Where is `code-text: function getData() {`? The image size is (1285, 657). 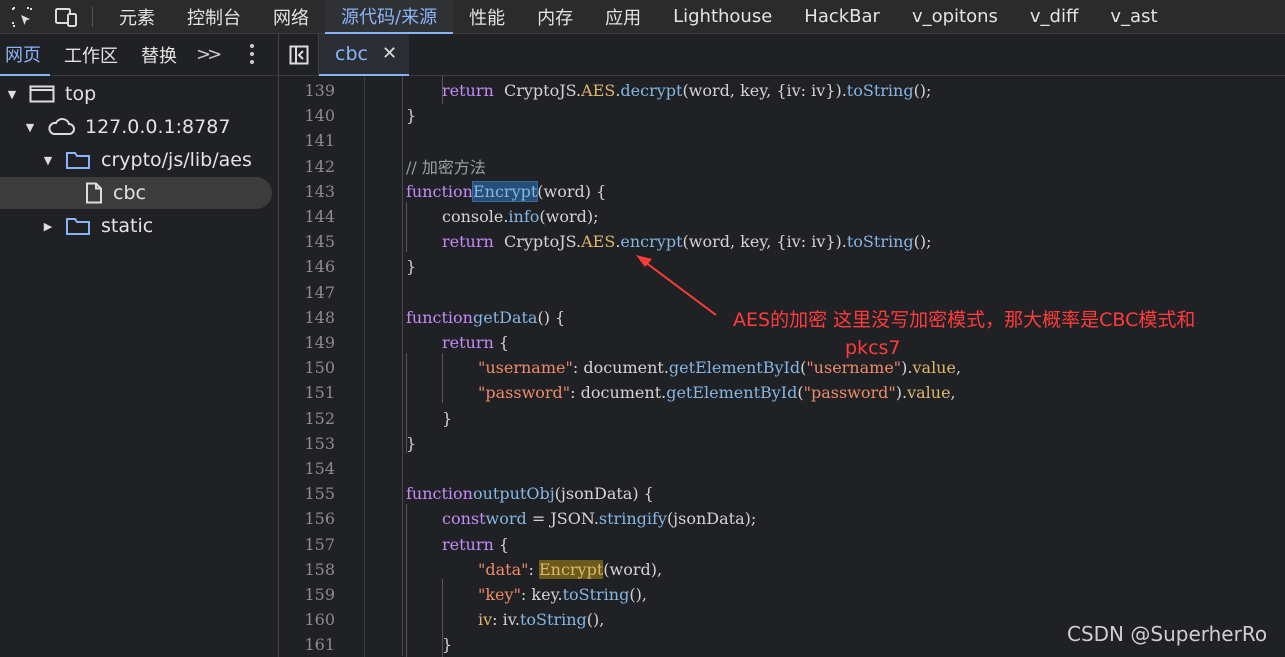 code-text: function getData() { is located at coordinates (486, 317).